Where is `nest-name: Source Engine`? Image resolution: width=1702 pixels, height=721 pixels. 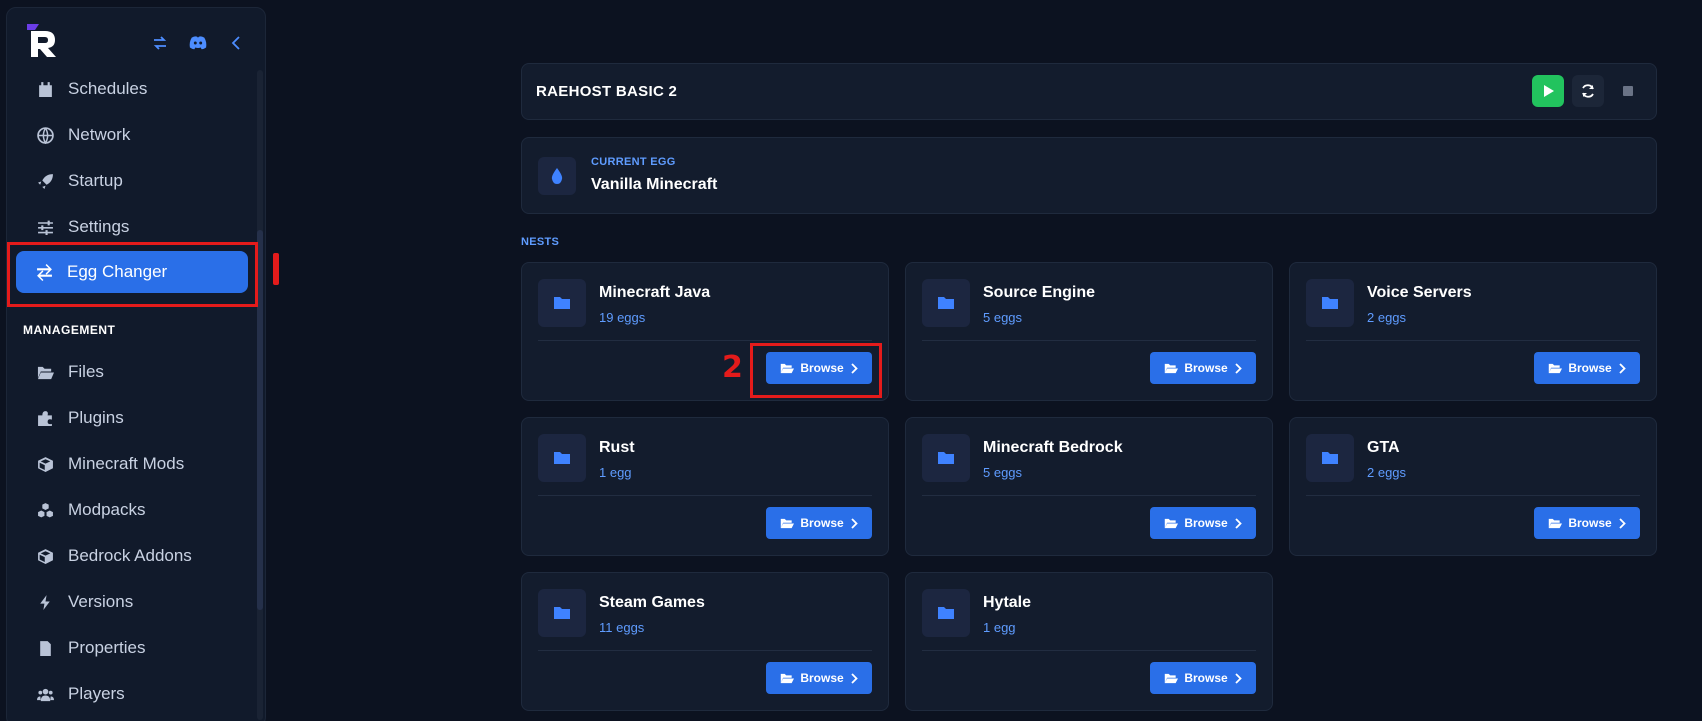 nest-name: Source Engine is located at coordinates (1039, 292).